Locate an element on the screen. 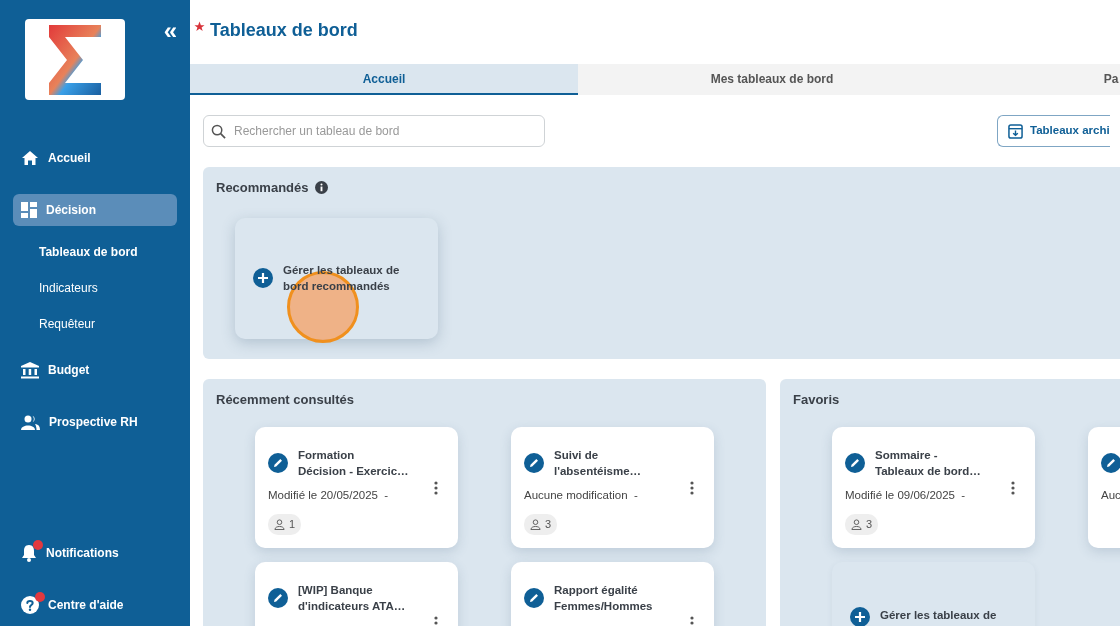  search-field: Rechercher un tableau de bord is located at coordinates (374, 131).